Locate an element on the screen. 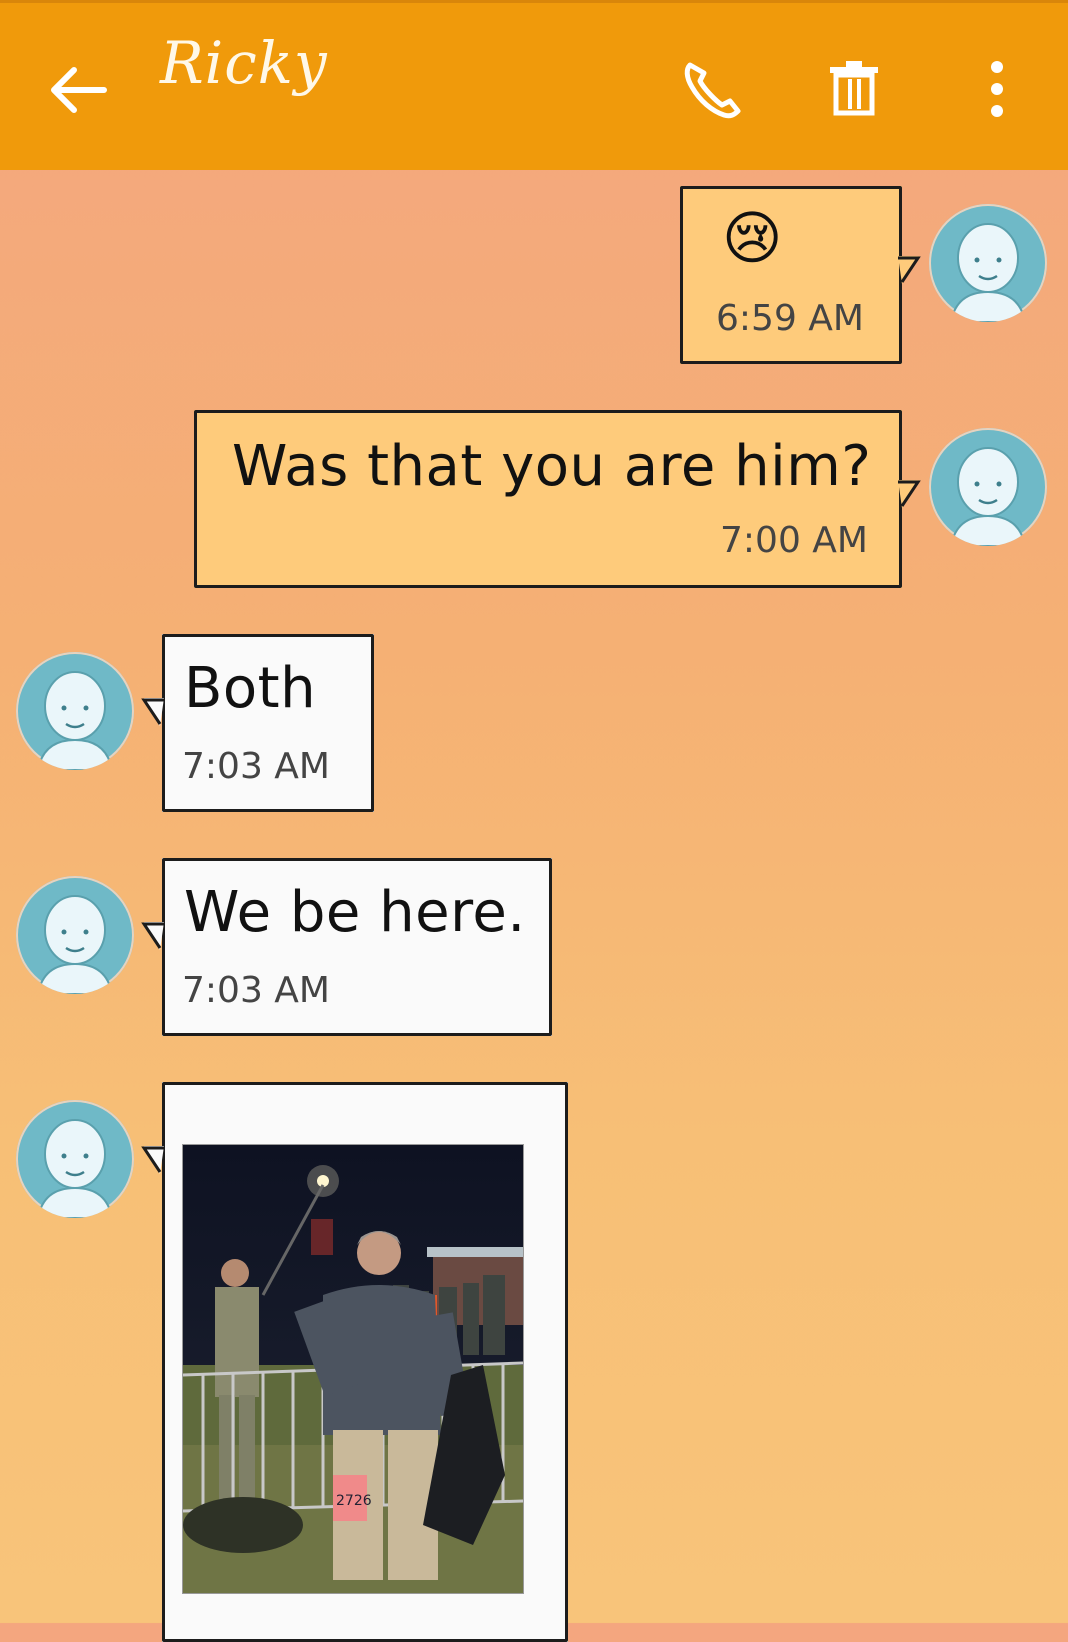 The width and height of the screenshot is (1068, 1642). message-bubble-outgoing: Was that you are him? 7:00 AM is located at coordinates (557, 499).